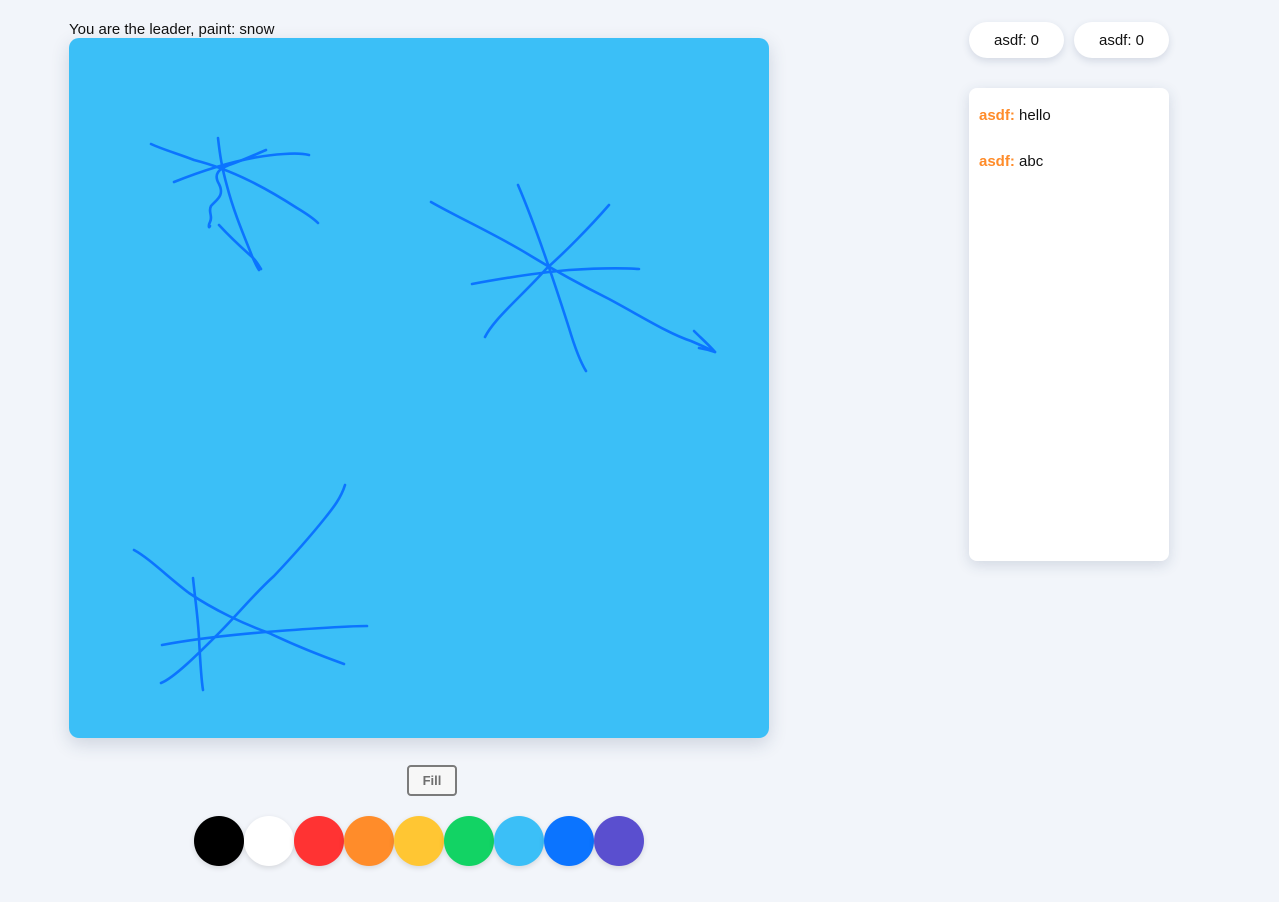 Image resolution: width=1279 pixels, height=902 pixels. I want to click on color-swatch-yellow, so click(419, 841).